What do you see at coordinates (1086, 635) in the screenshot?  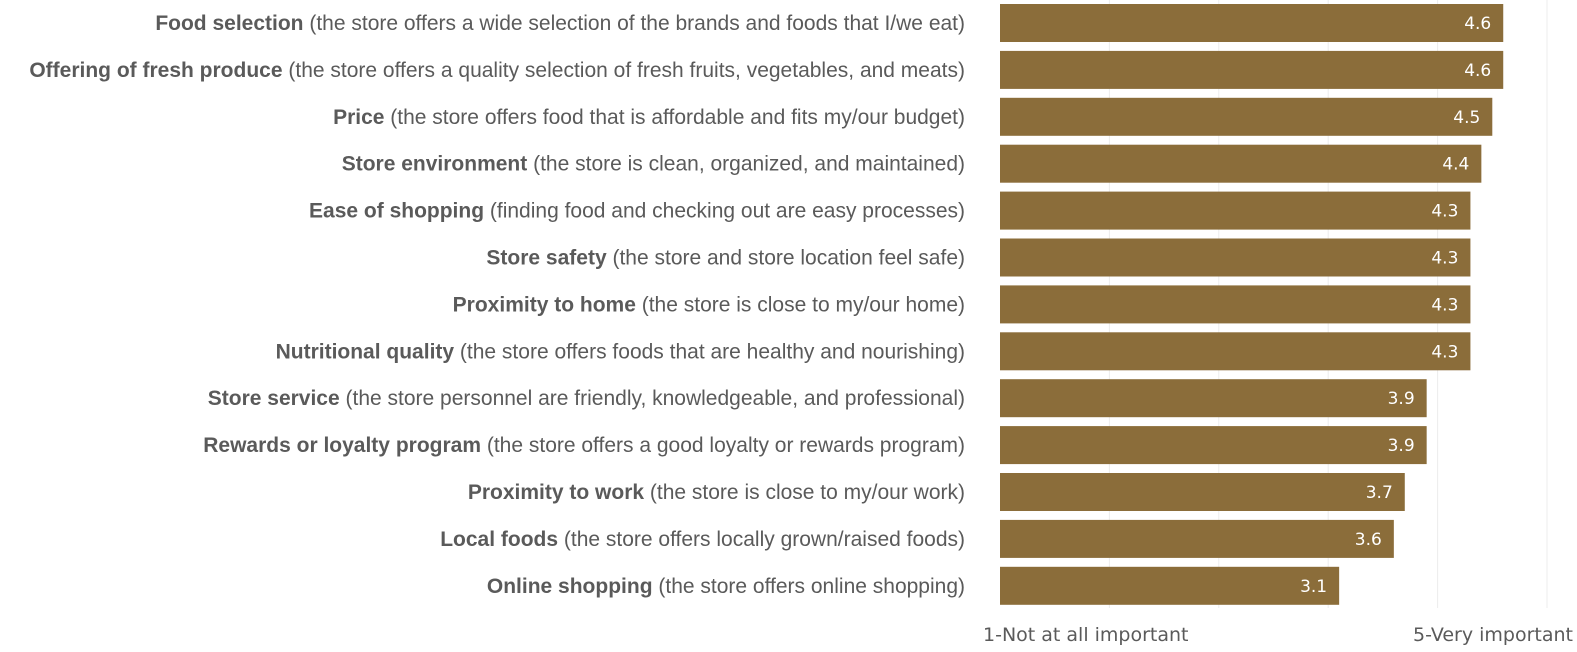 I see `axis-min-label: 1-Not at all important` at bounding box center [1086, 635].